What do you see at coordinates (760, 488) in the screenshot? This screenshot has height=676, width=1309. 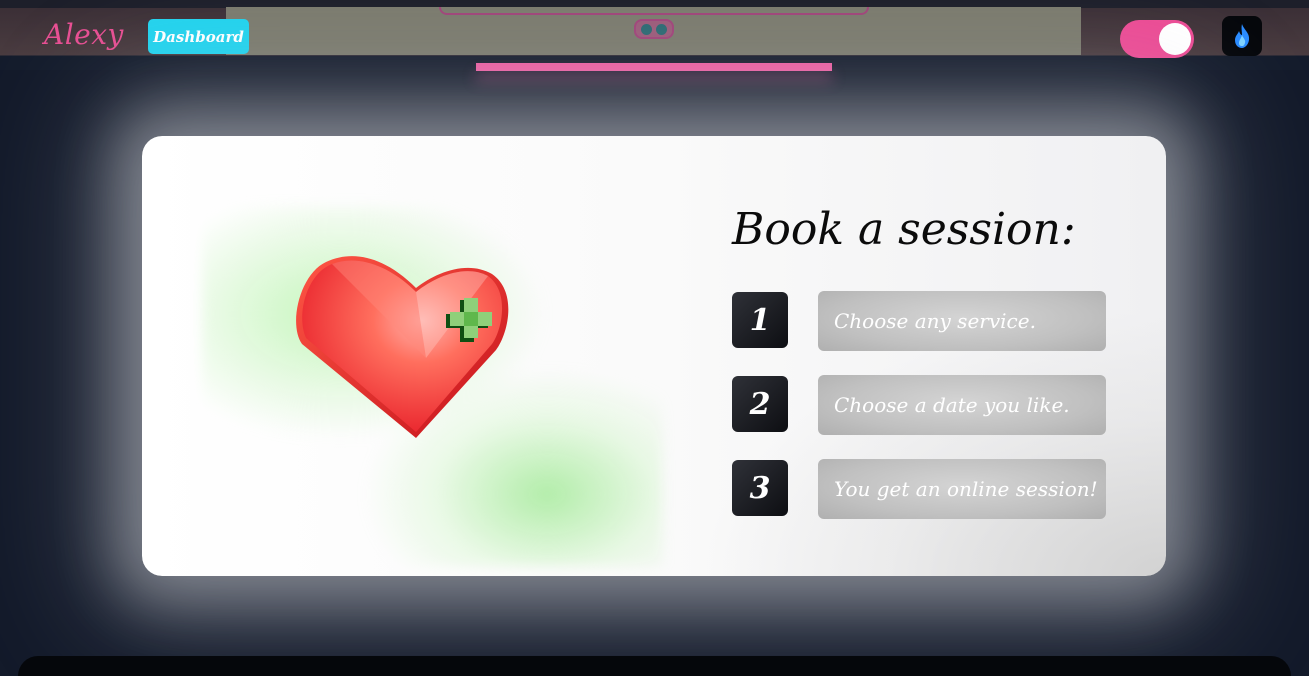 I see `step-number-badge: 3` at bounding box center [760, 488].